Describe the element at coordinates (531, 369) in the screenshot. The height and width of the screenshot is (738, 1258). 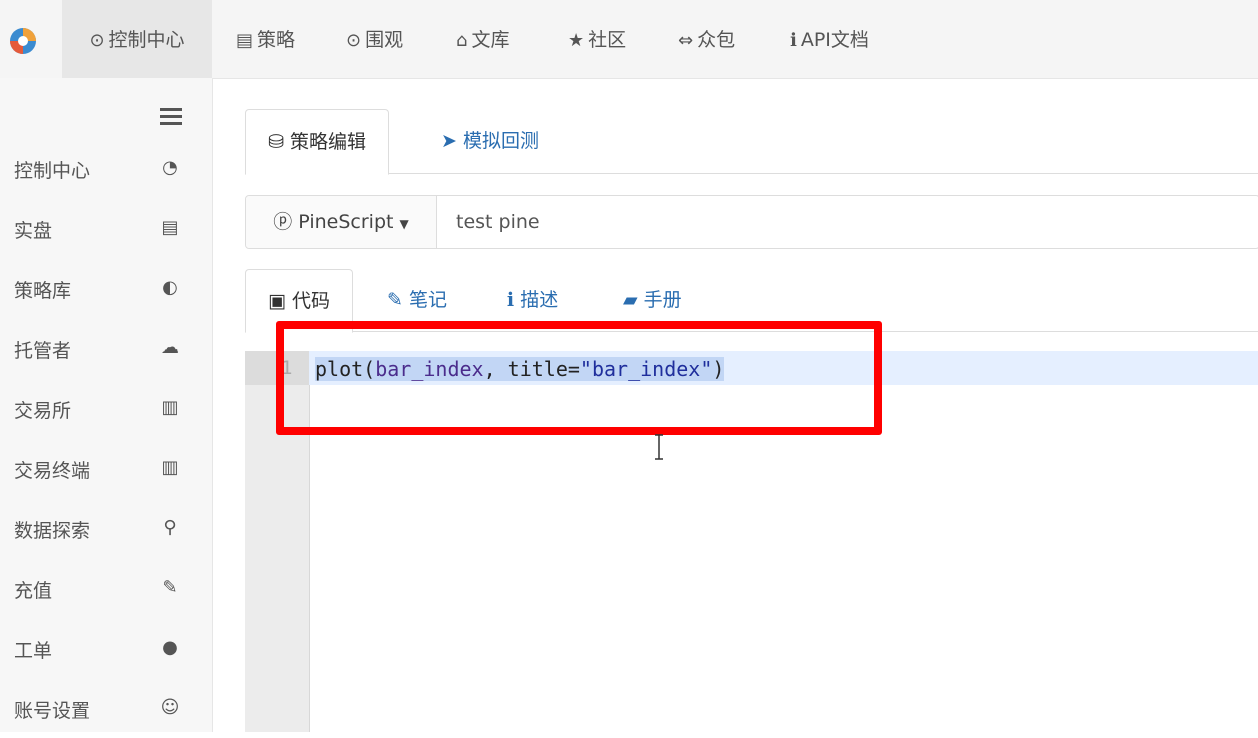
I see `code-mid: , title=` at that location.